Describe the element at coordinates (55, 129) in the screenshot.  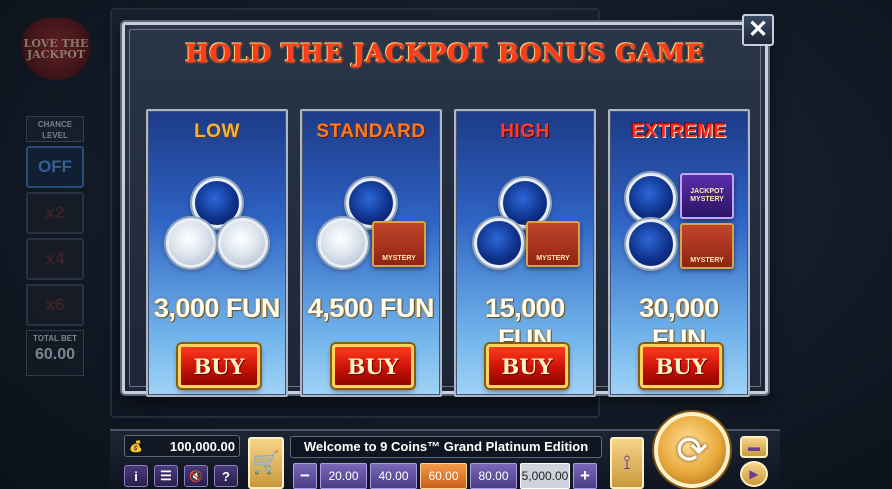
I see `chance-level-title: CHANCE LEVEL` at that location.